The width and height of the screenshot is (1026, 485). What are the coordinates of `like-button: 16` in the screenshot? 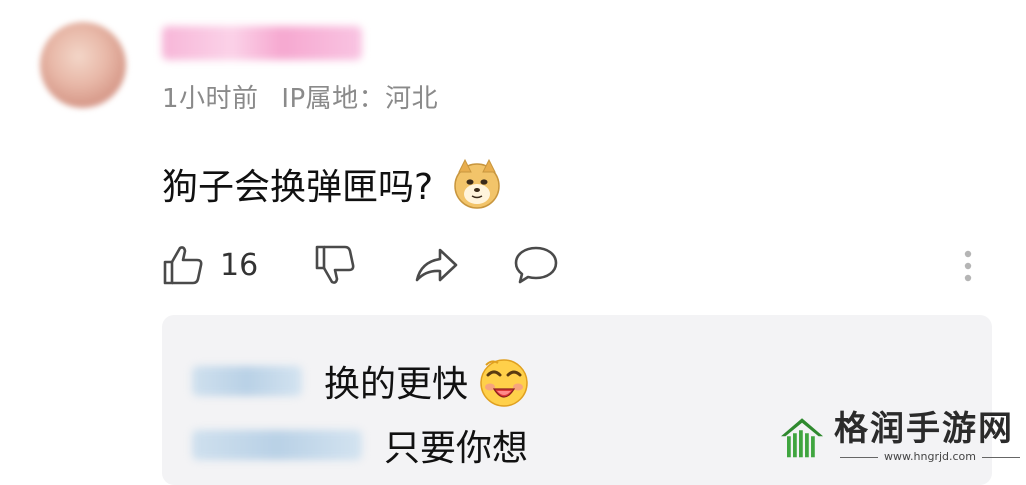 It's located at (209, 265).